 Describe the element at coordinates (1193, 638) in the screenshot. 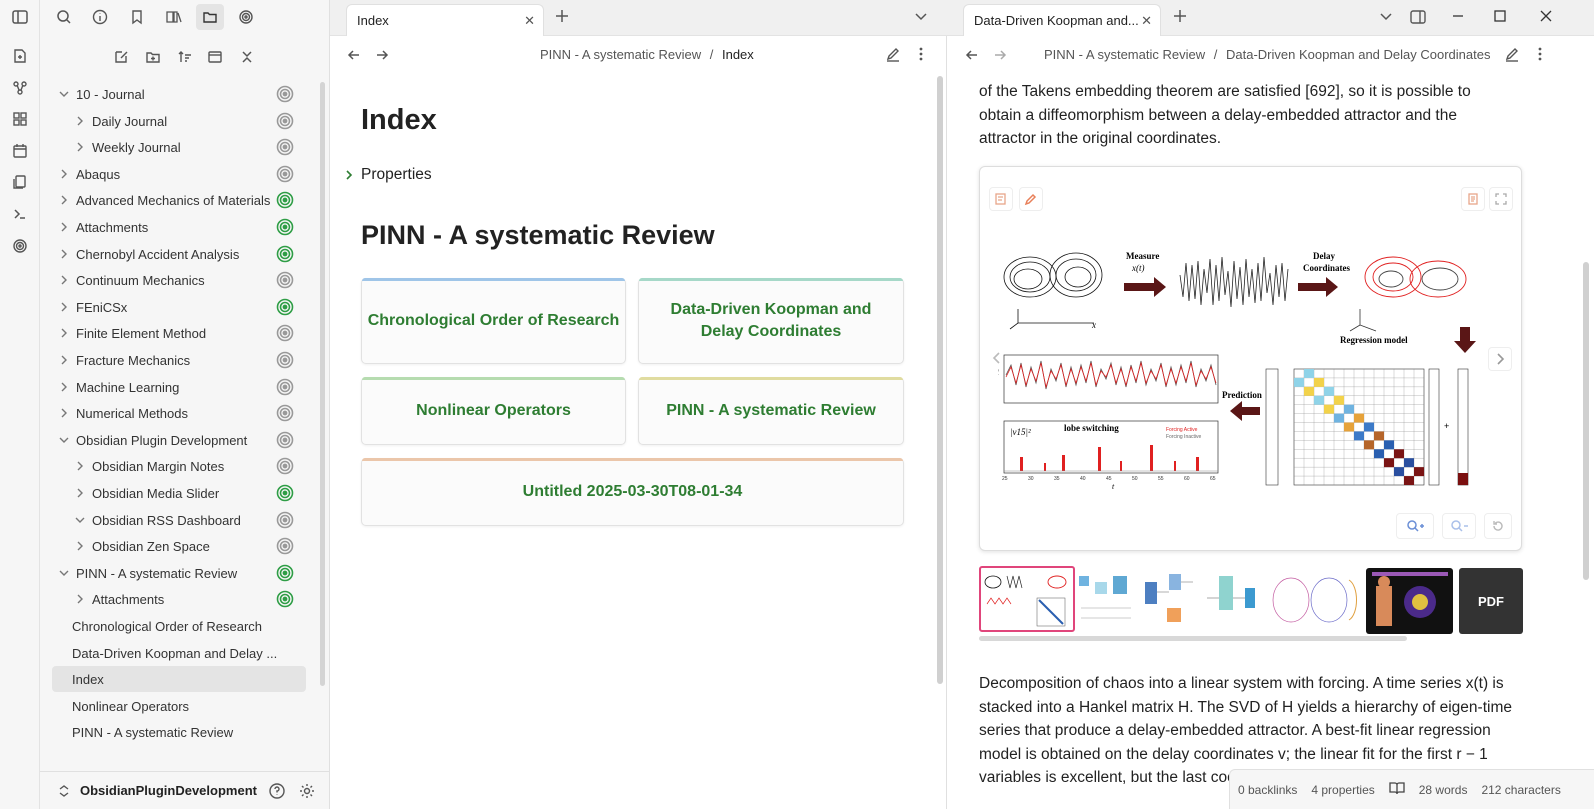

I see `thumbnail-scrollbar` at that location.